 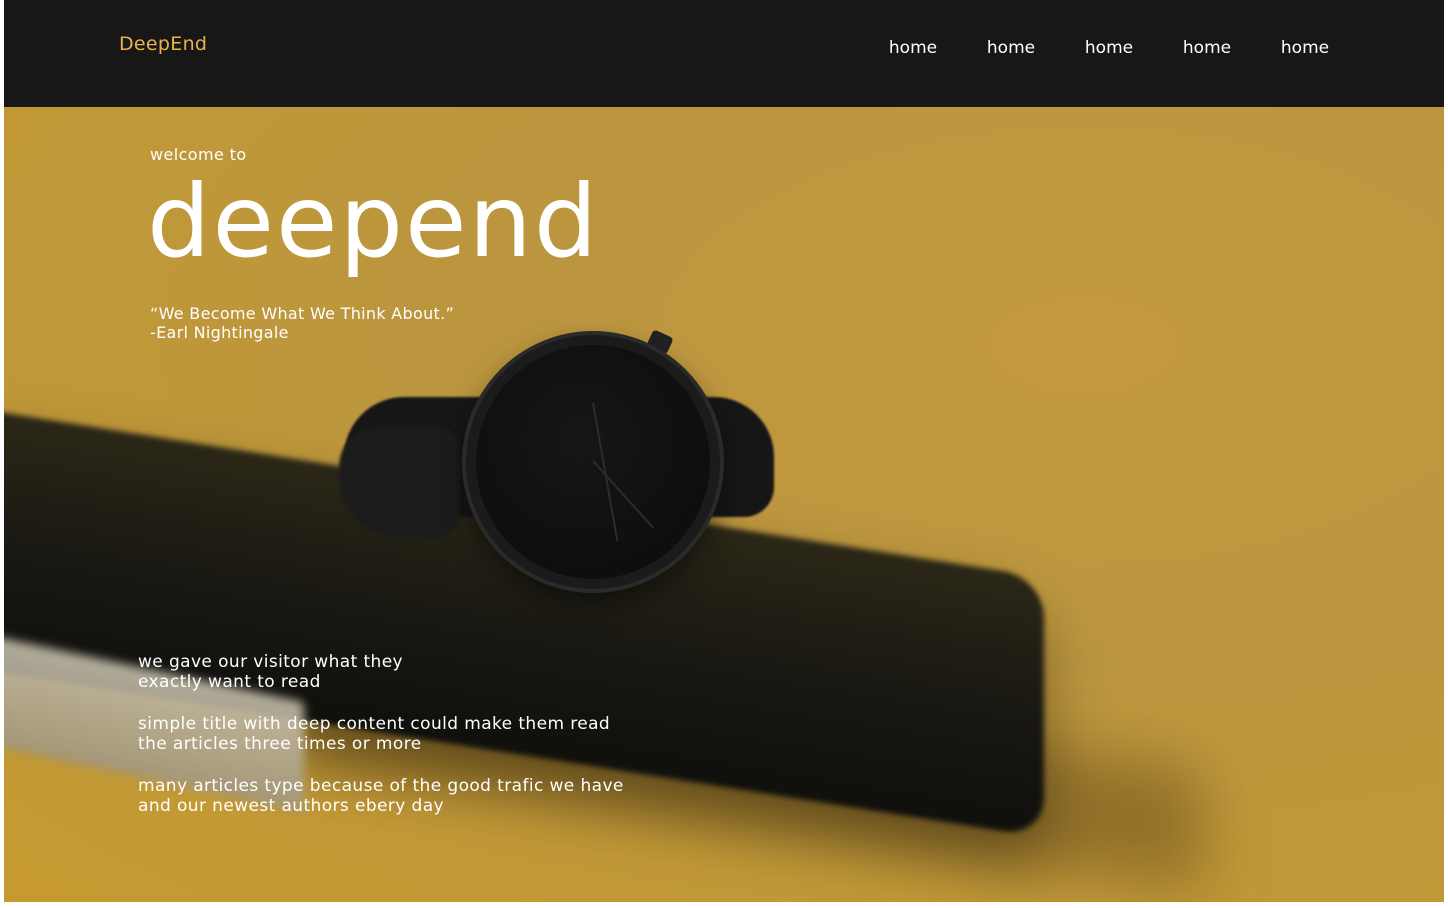 I want to click on quote-author: -Earl Nightingale, so click(x=219, y=332).